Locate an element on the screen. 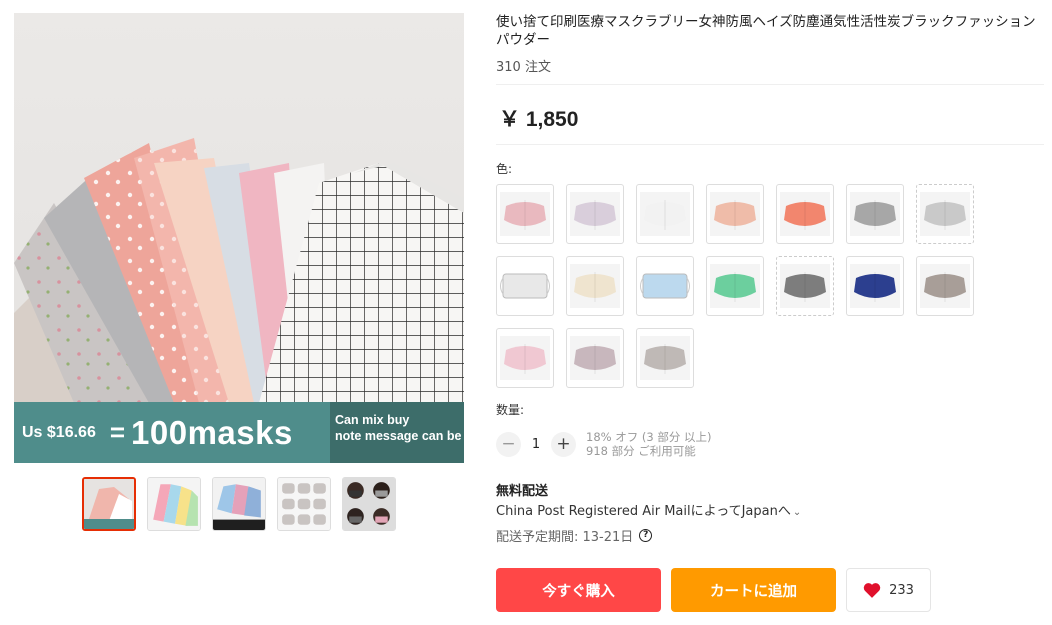 This screenshot has height=625, width=1052. quantity-stepper: − 1 + 18% オフ (3 部分 以上) 918 部分 ご利用可能 is located at coordinates (603, 444).